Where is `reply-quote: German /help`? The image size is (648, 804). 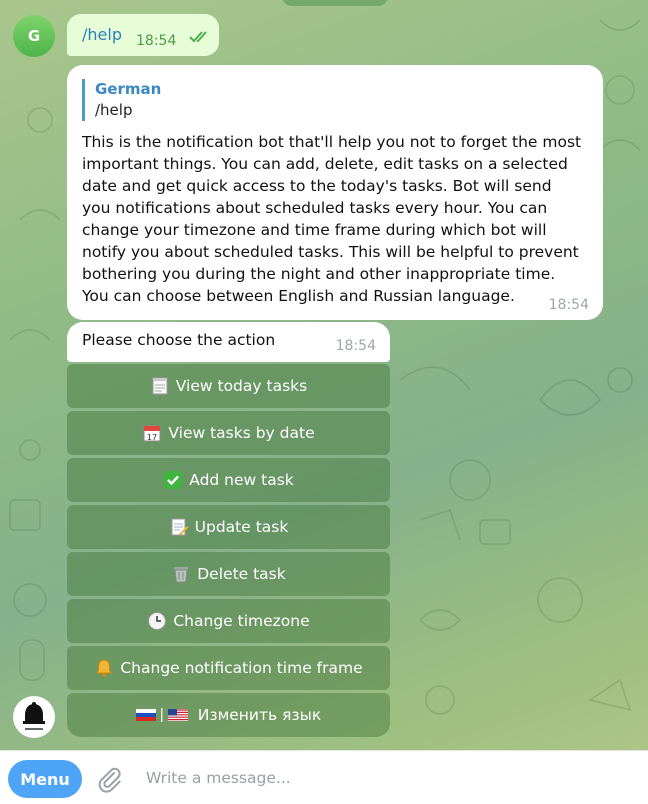 reply-quote: German /help is located at coordinates (334, 100).